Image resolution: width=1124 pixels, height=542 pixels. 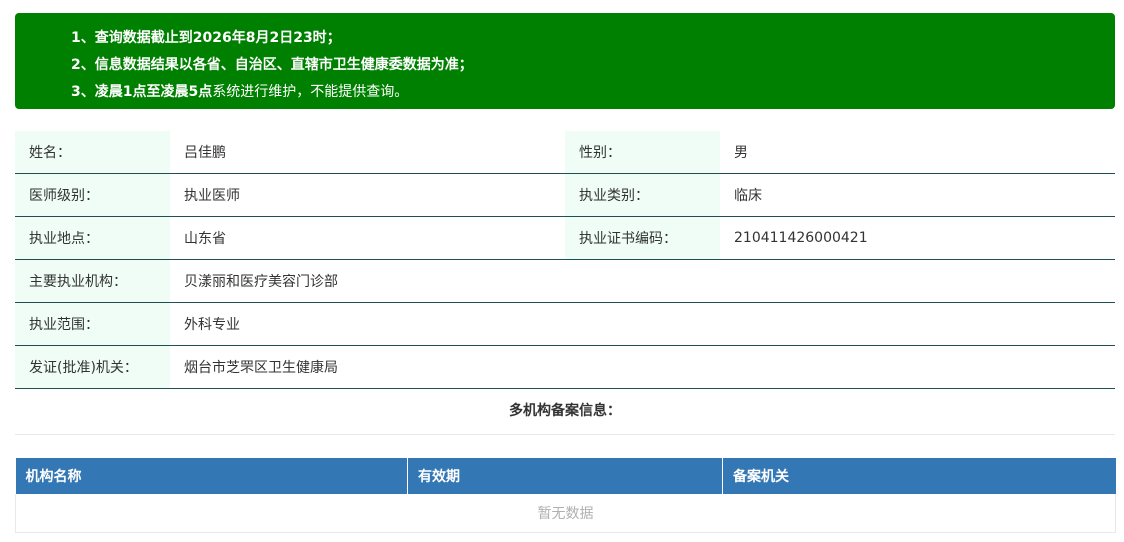 I want to click on scope-label: 执业范围：, so click(x=92, y=324).